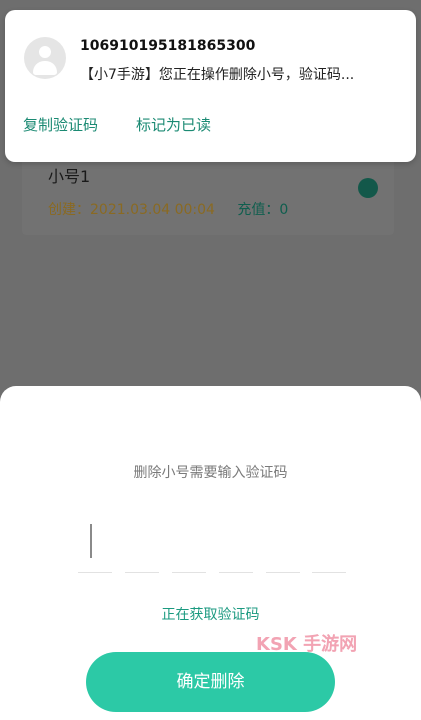  I want to click on account-meta: 创建：2021.03.04 00:04 充值：0, so click(168, 209).